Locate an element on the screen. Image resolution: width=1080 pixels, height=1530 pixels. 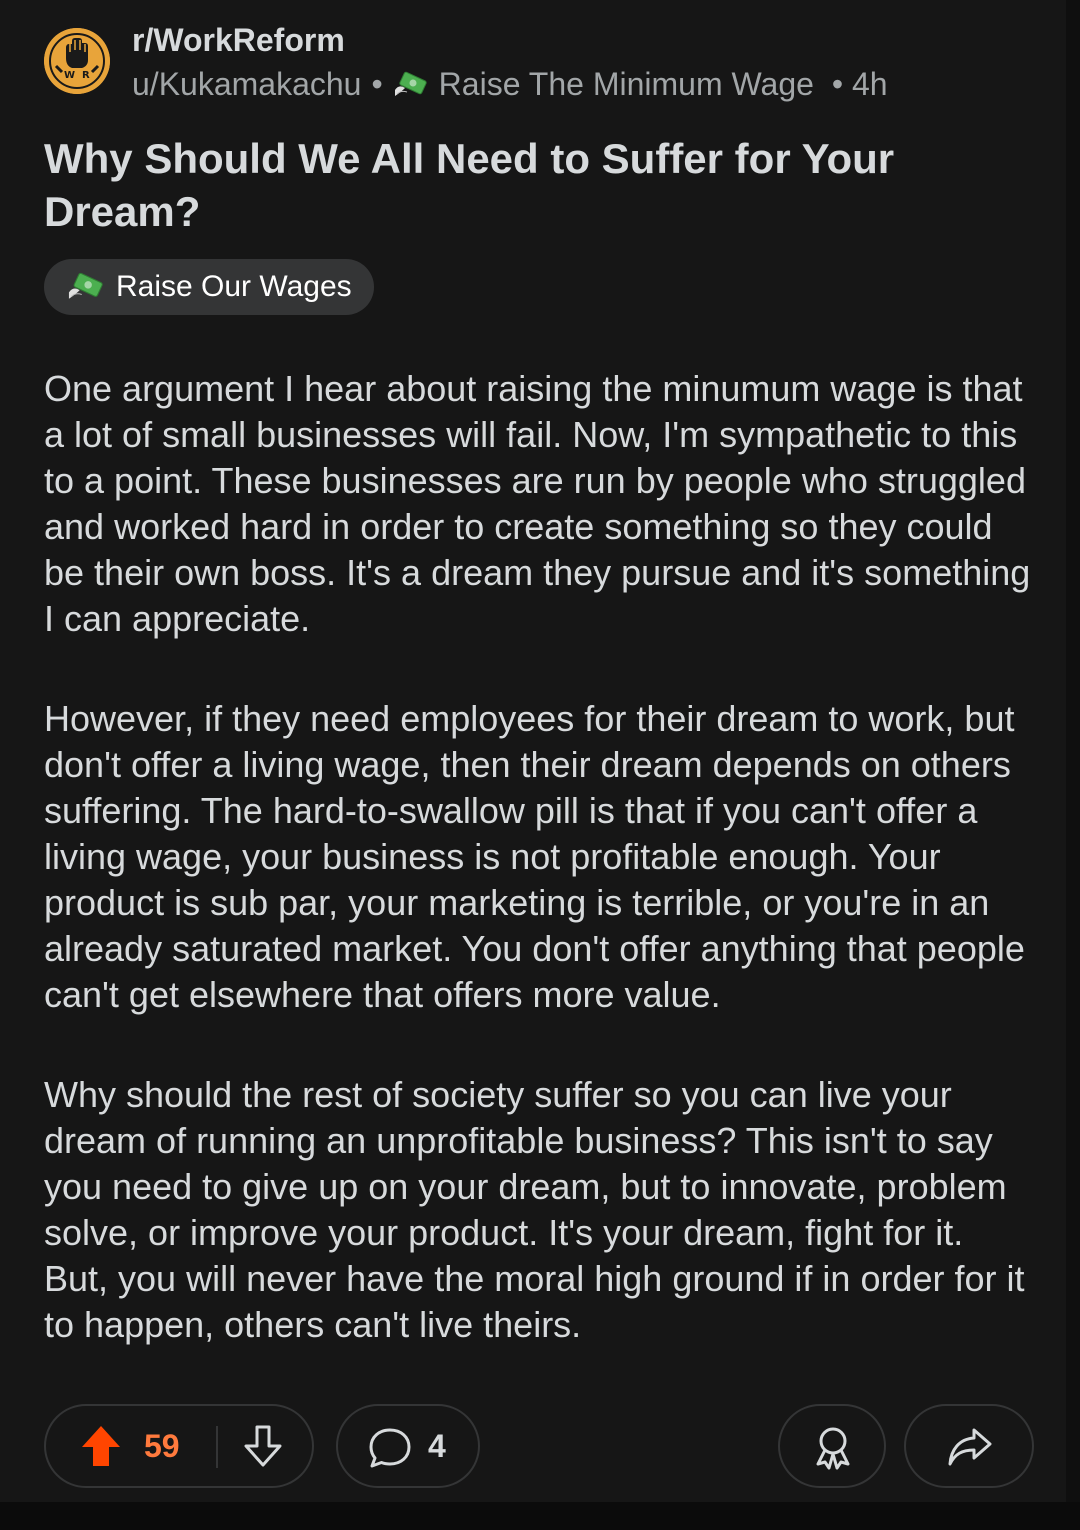
award-icon is located at coordinates (833, 1448).